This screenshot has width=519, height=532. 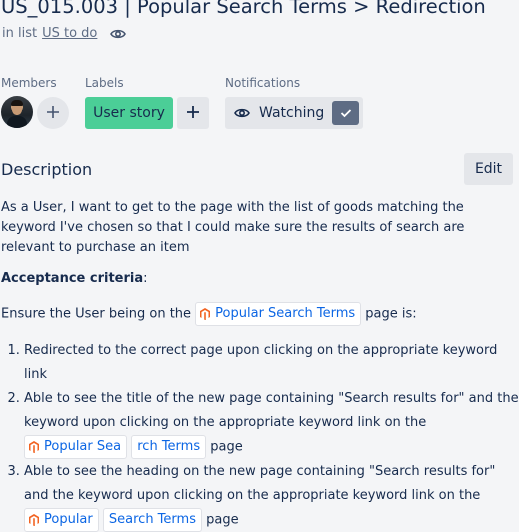 I want to click on acceptance-criteria-heading: Acceptance criteria:, so click(x=257, y=279).